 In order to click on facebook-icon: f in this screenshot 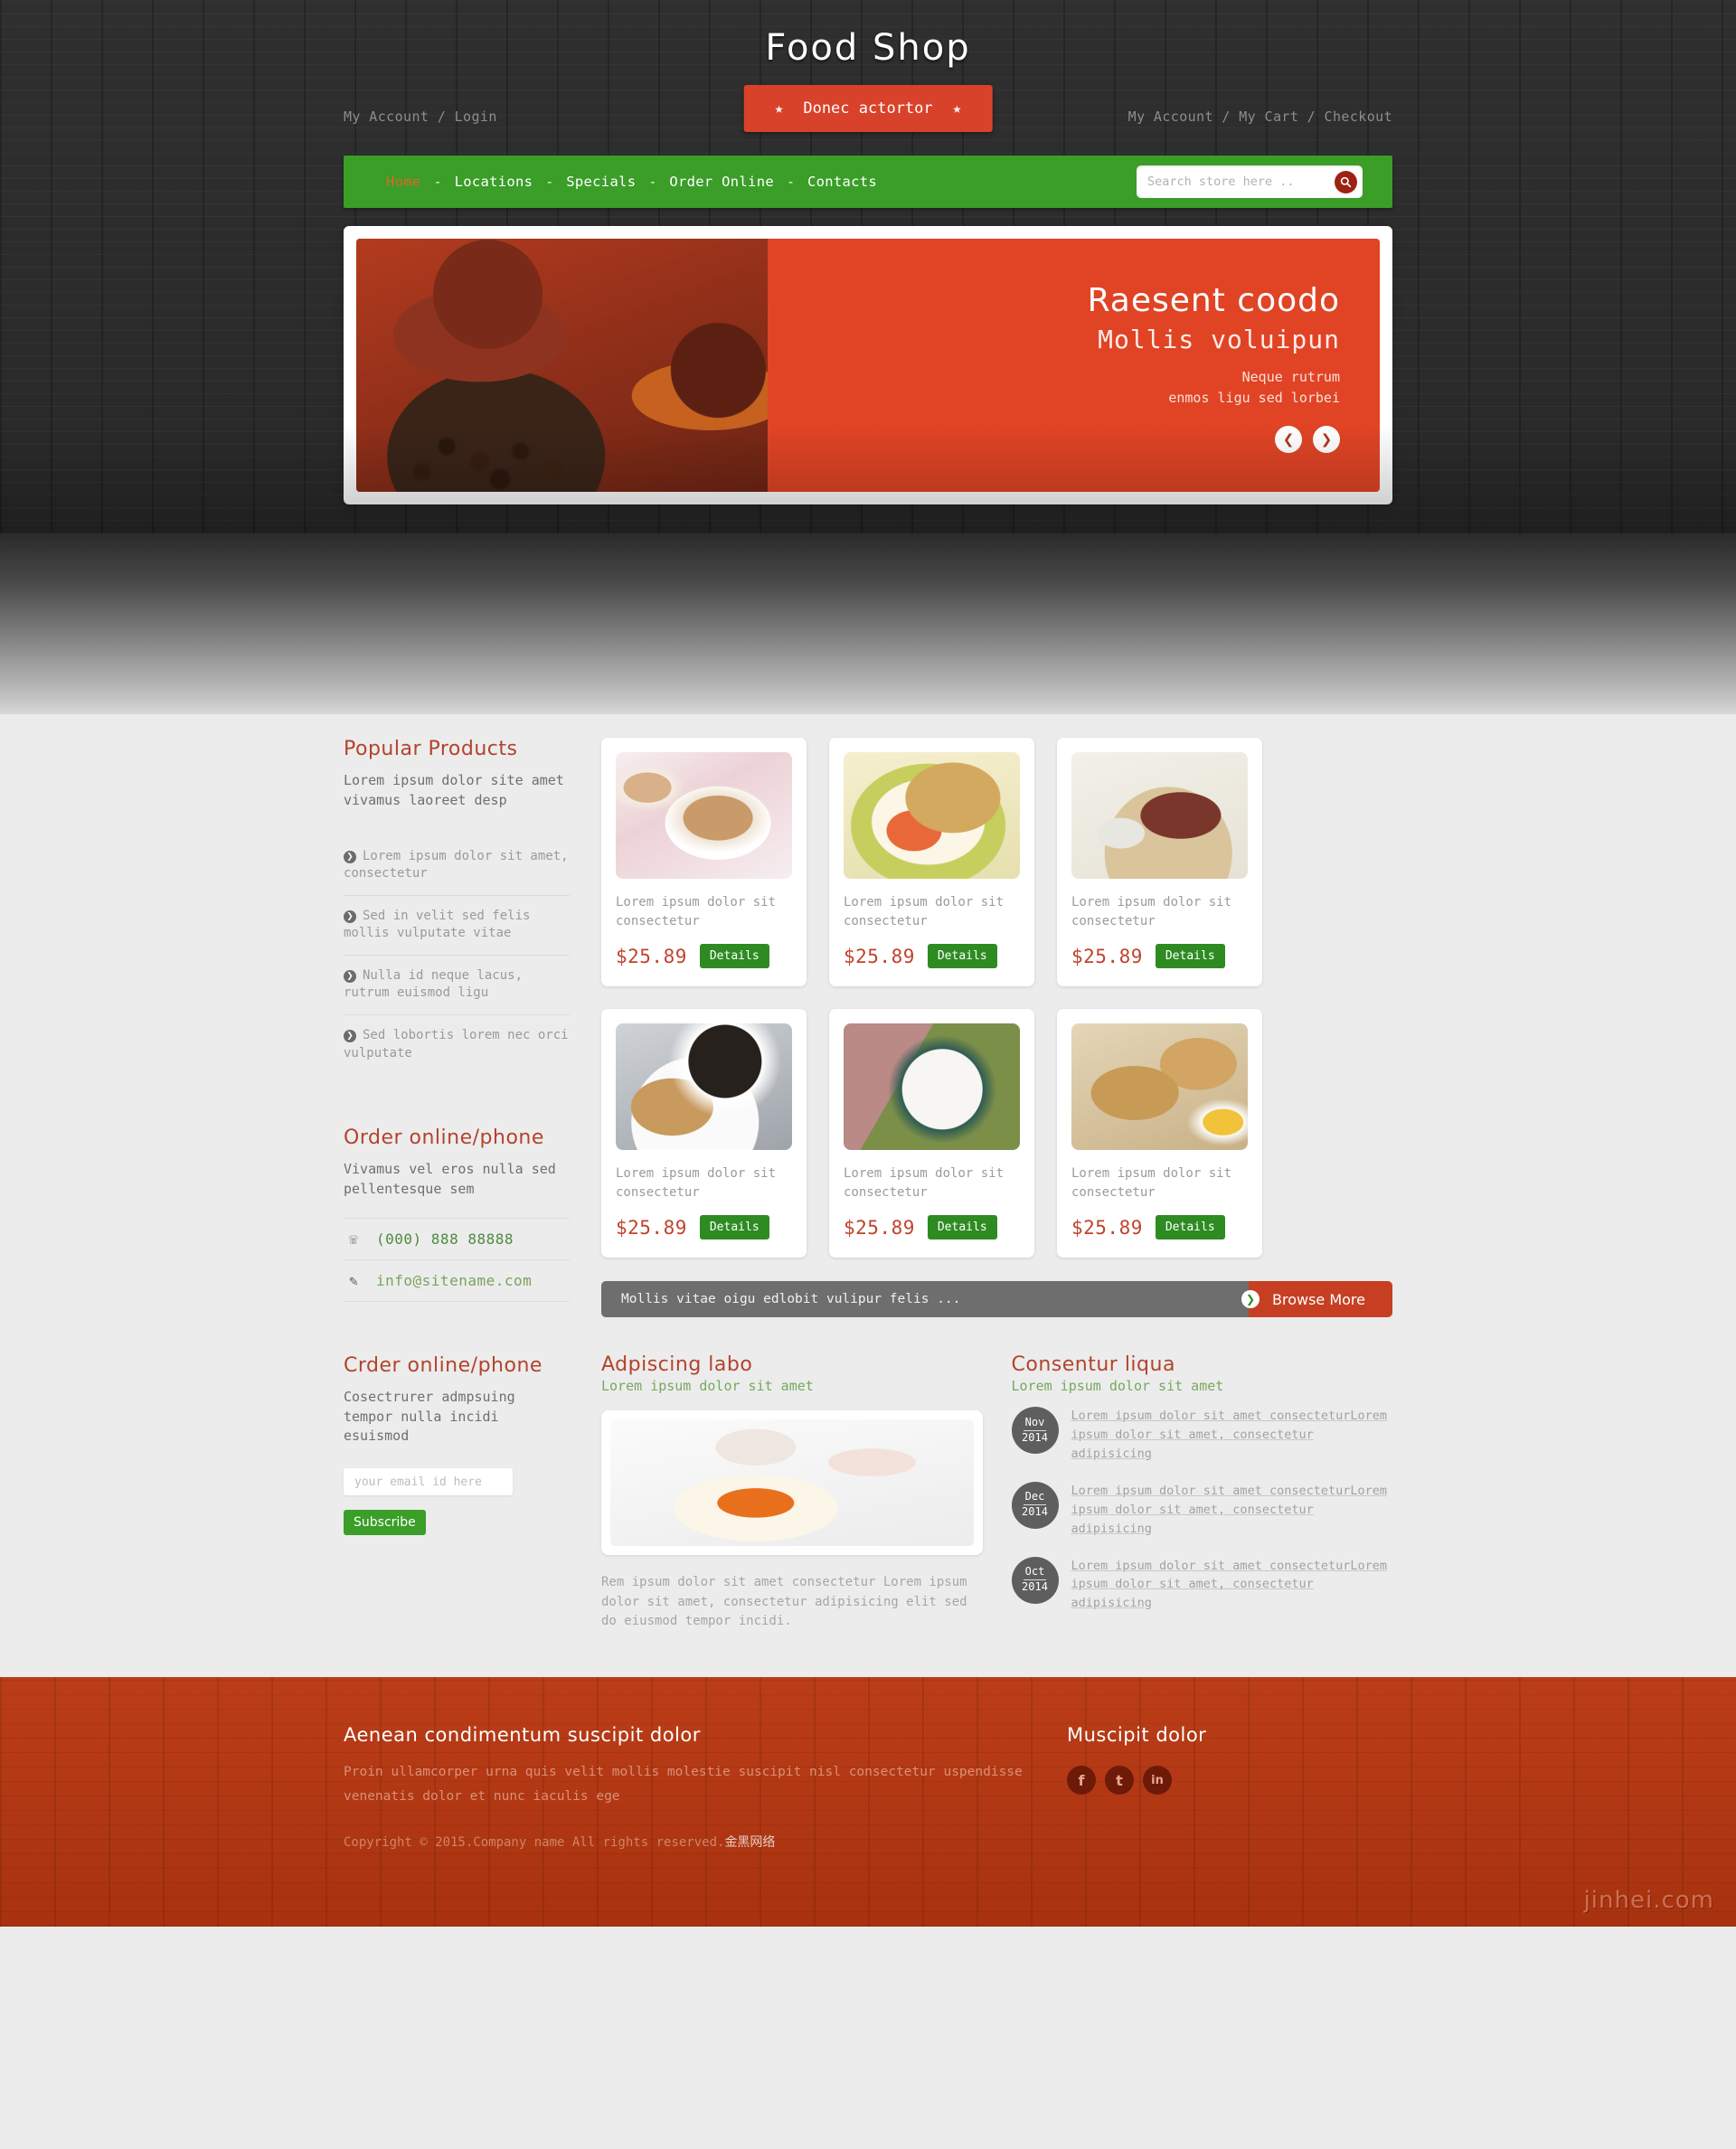, I will do `click(1081, 1781)`.